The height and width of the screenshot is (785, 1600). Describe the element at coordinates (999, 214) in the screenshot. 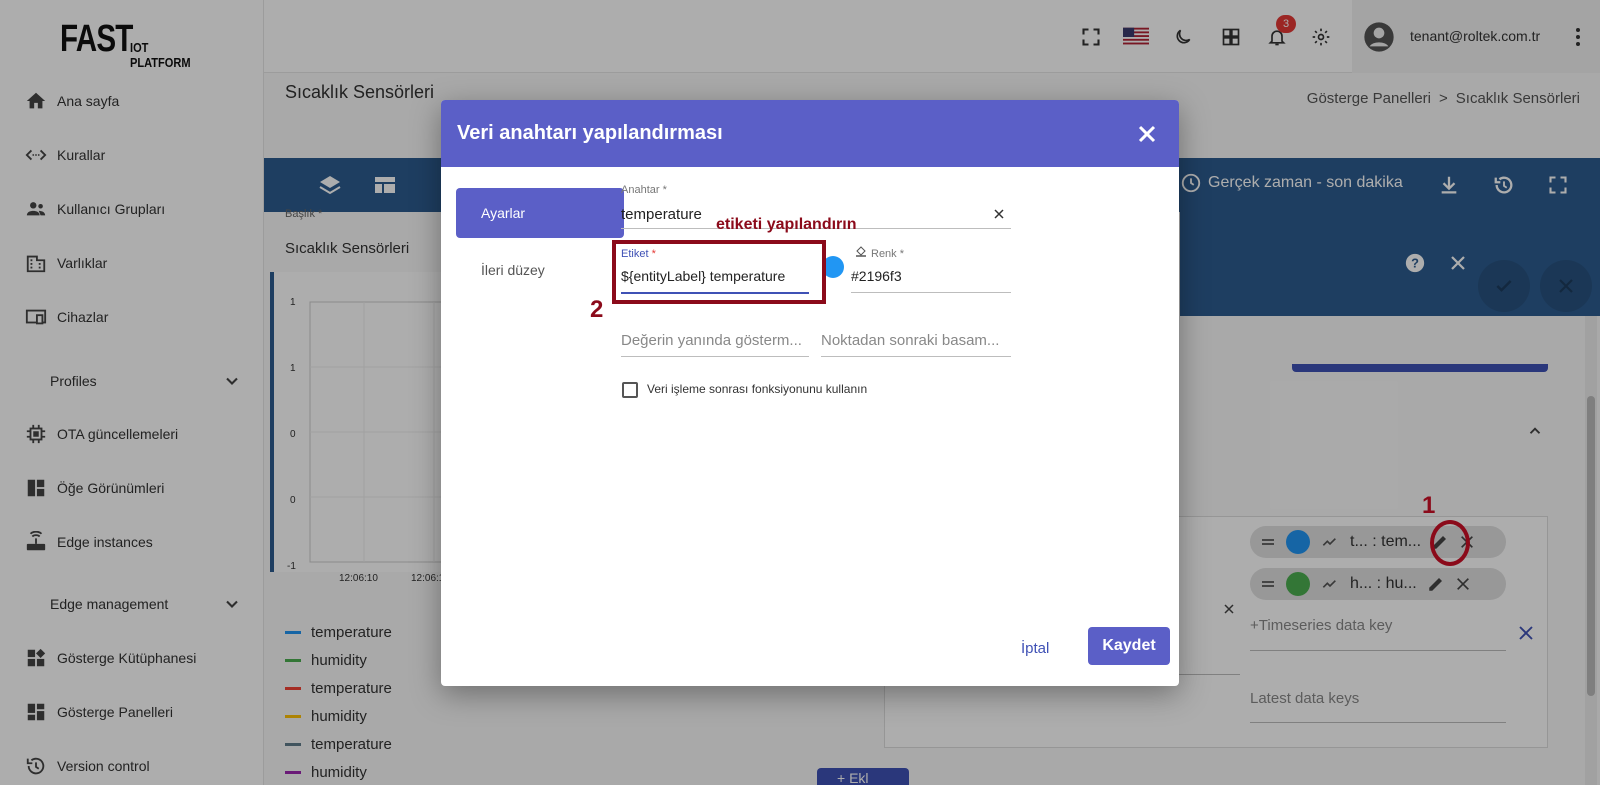

I see `clear-icon` at that location.